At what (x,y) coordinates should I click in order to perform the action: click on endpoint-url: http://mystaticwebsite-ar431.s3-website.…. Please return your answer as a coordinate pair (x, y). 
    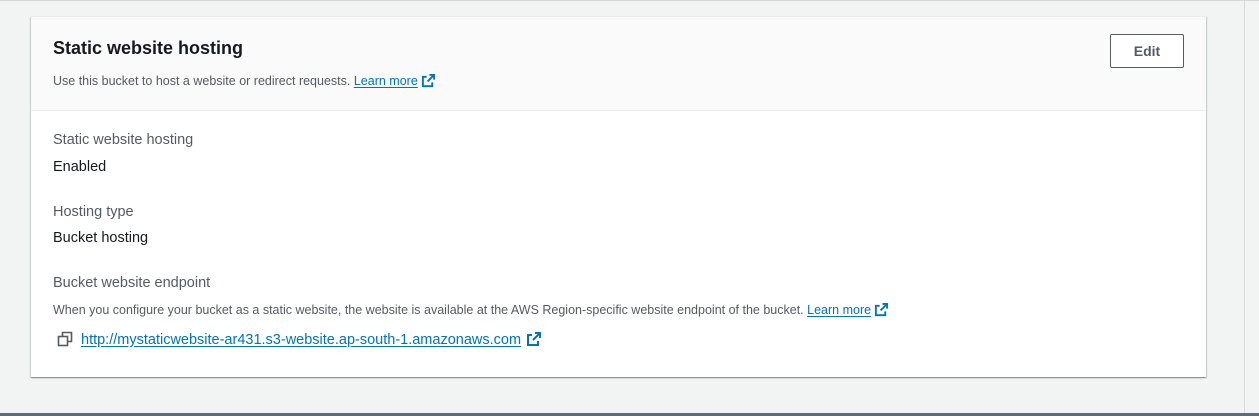
    Looking at the image, I should click on (301, 339).